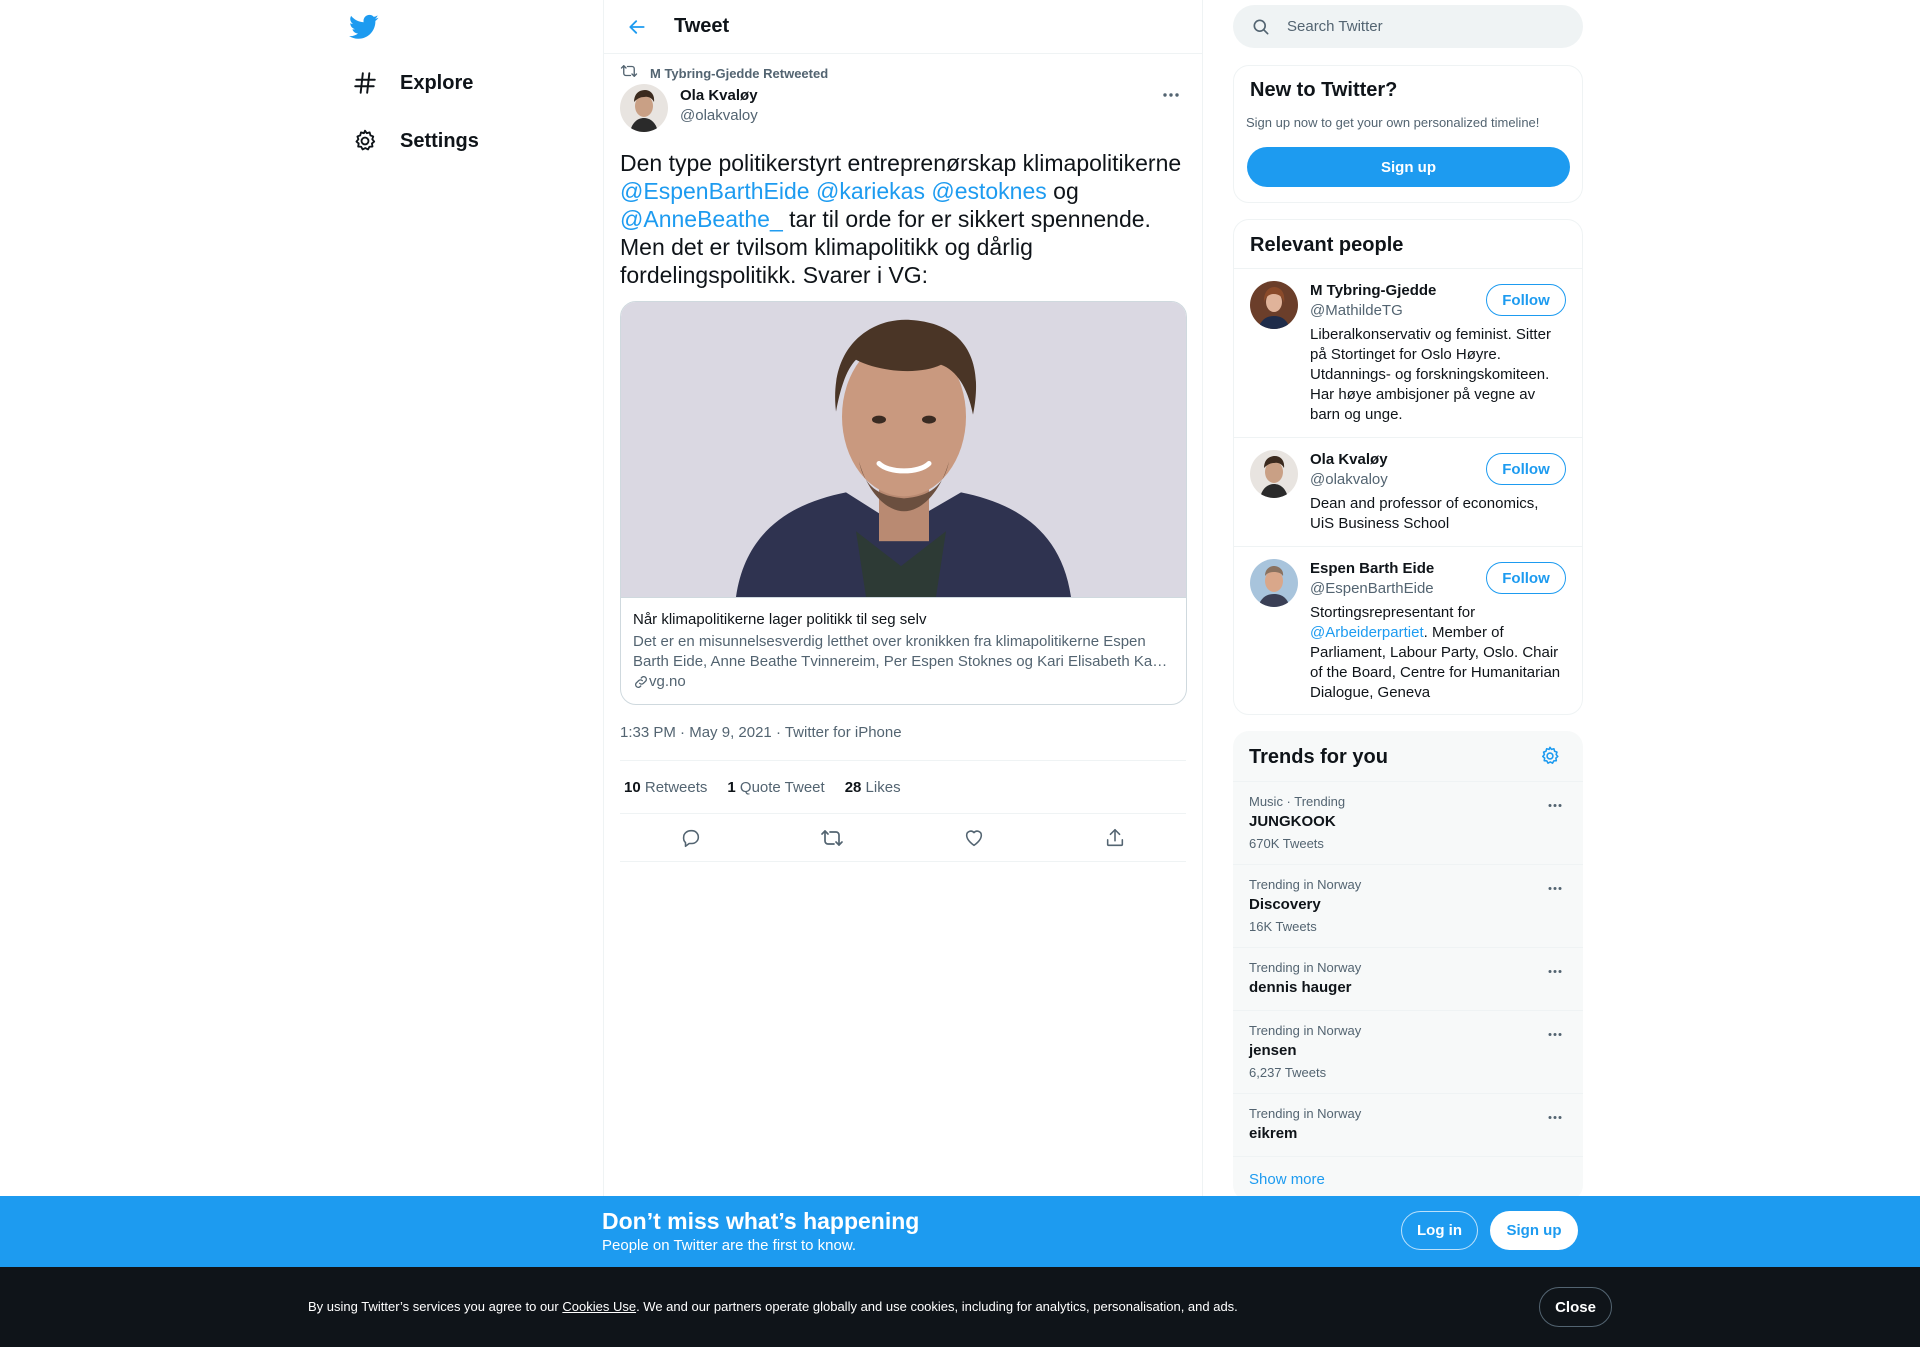 Image resolution: width=1920 pixels, height=1347 pixels. Describe the element at coordinates (1408, 167) in the screenshot. I see `sidebar-signup-button: Sign up` at that location.